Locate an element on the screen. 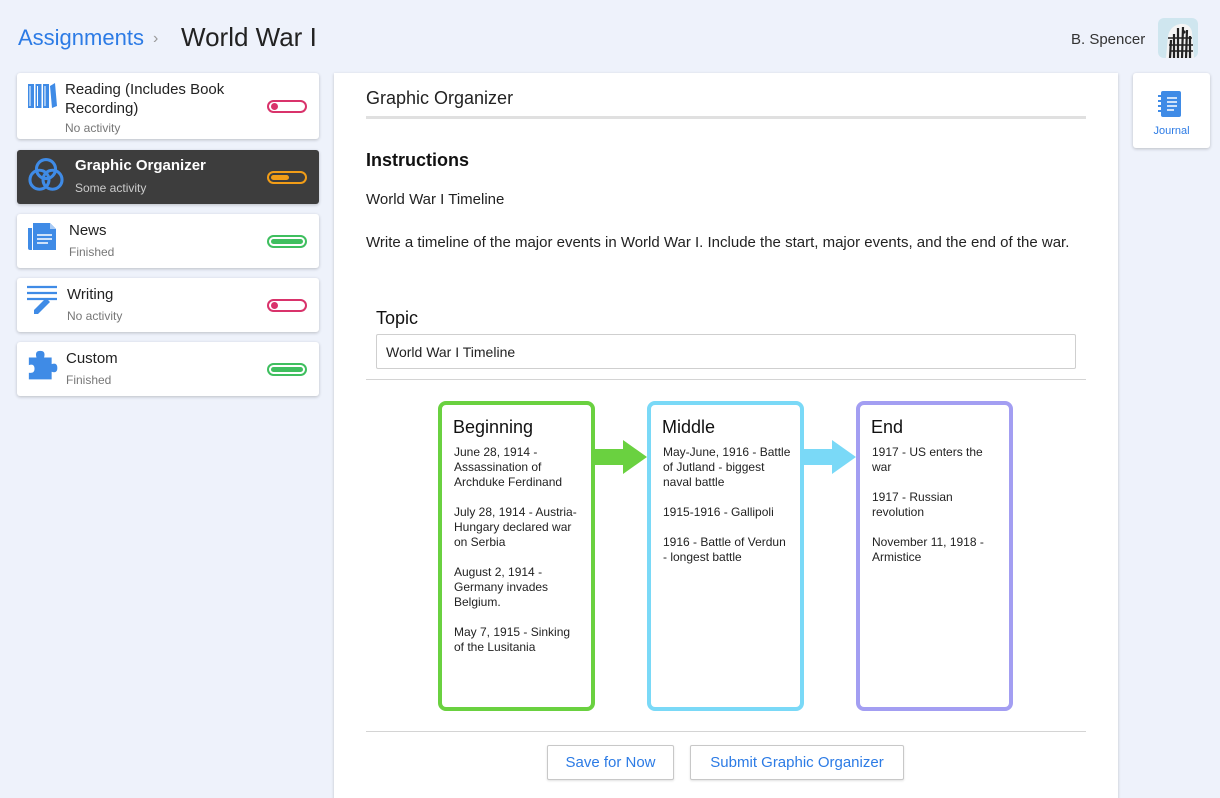 This screenshot has width=1220, height=798. pencil-lines-icon is located at coordinates (42, 299).